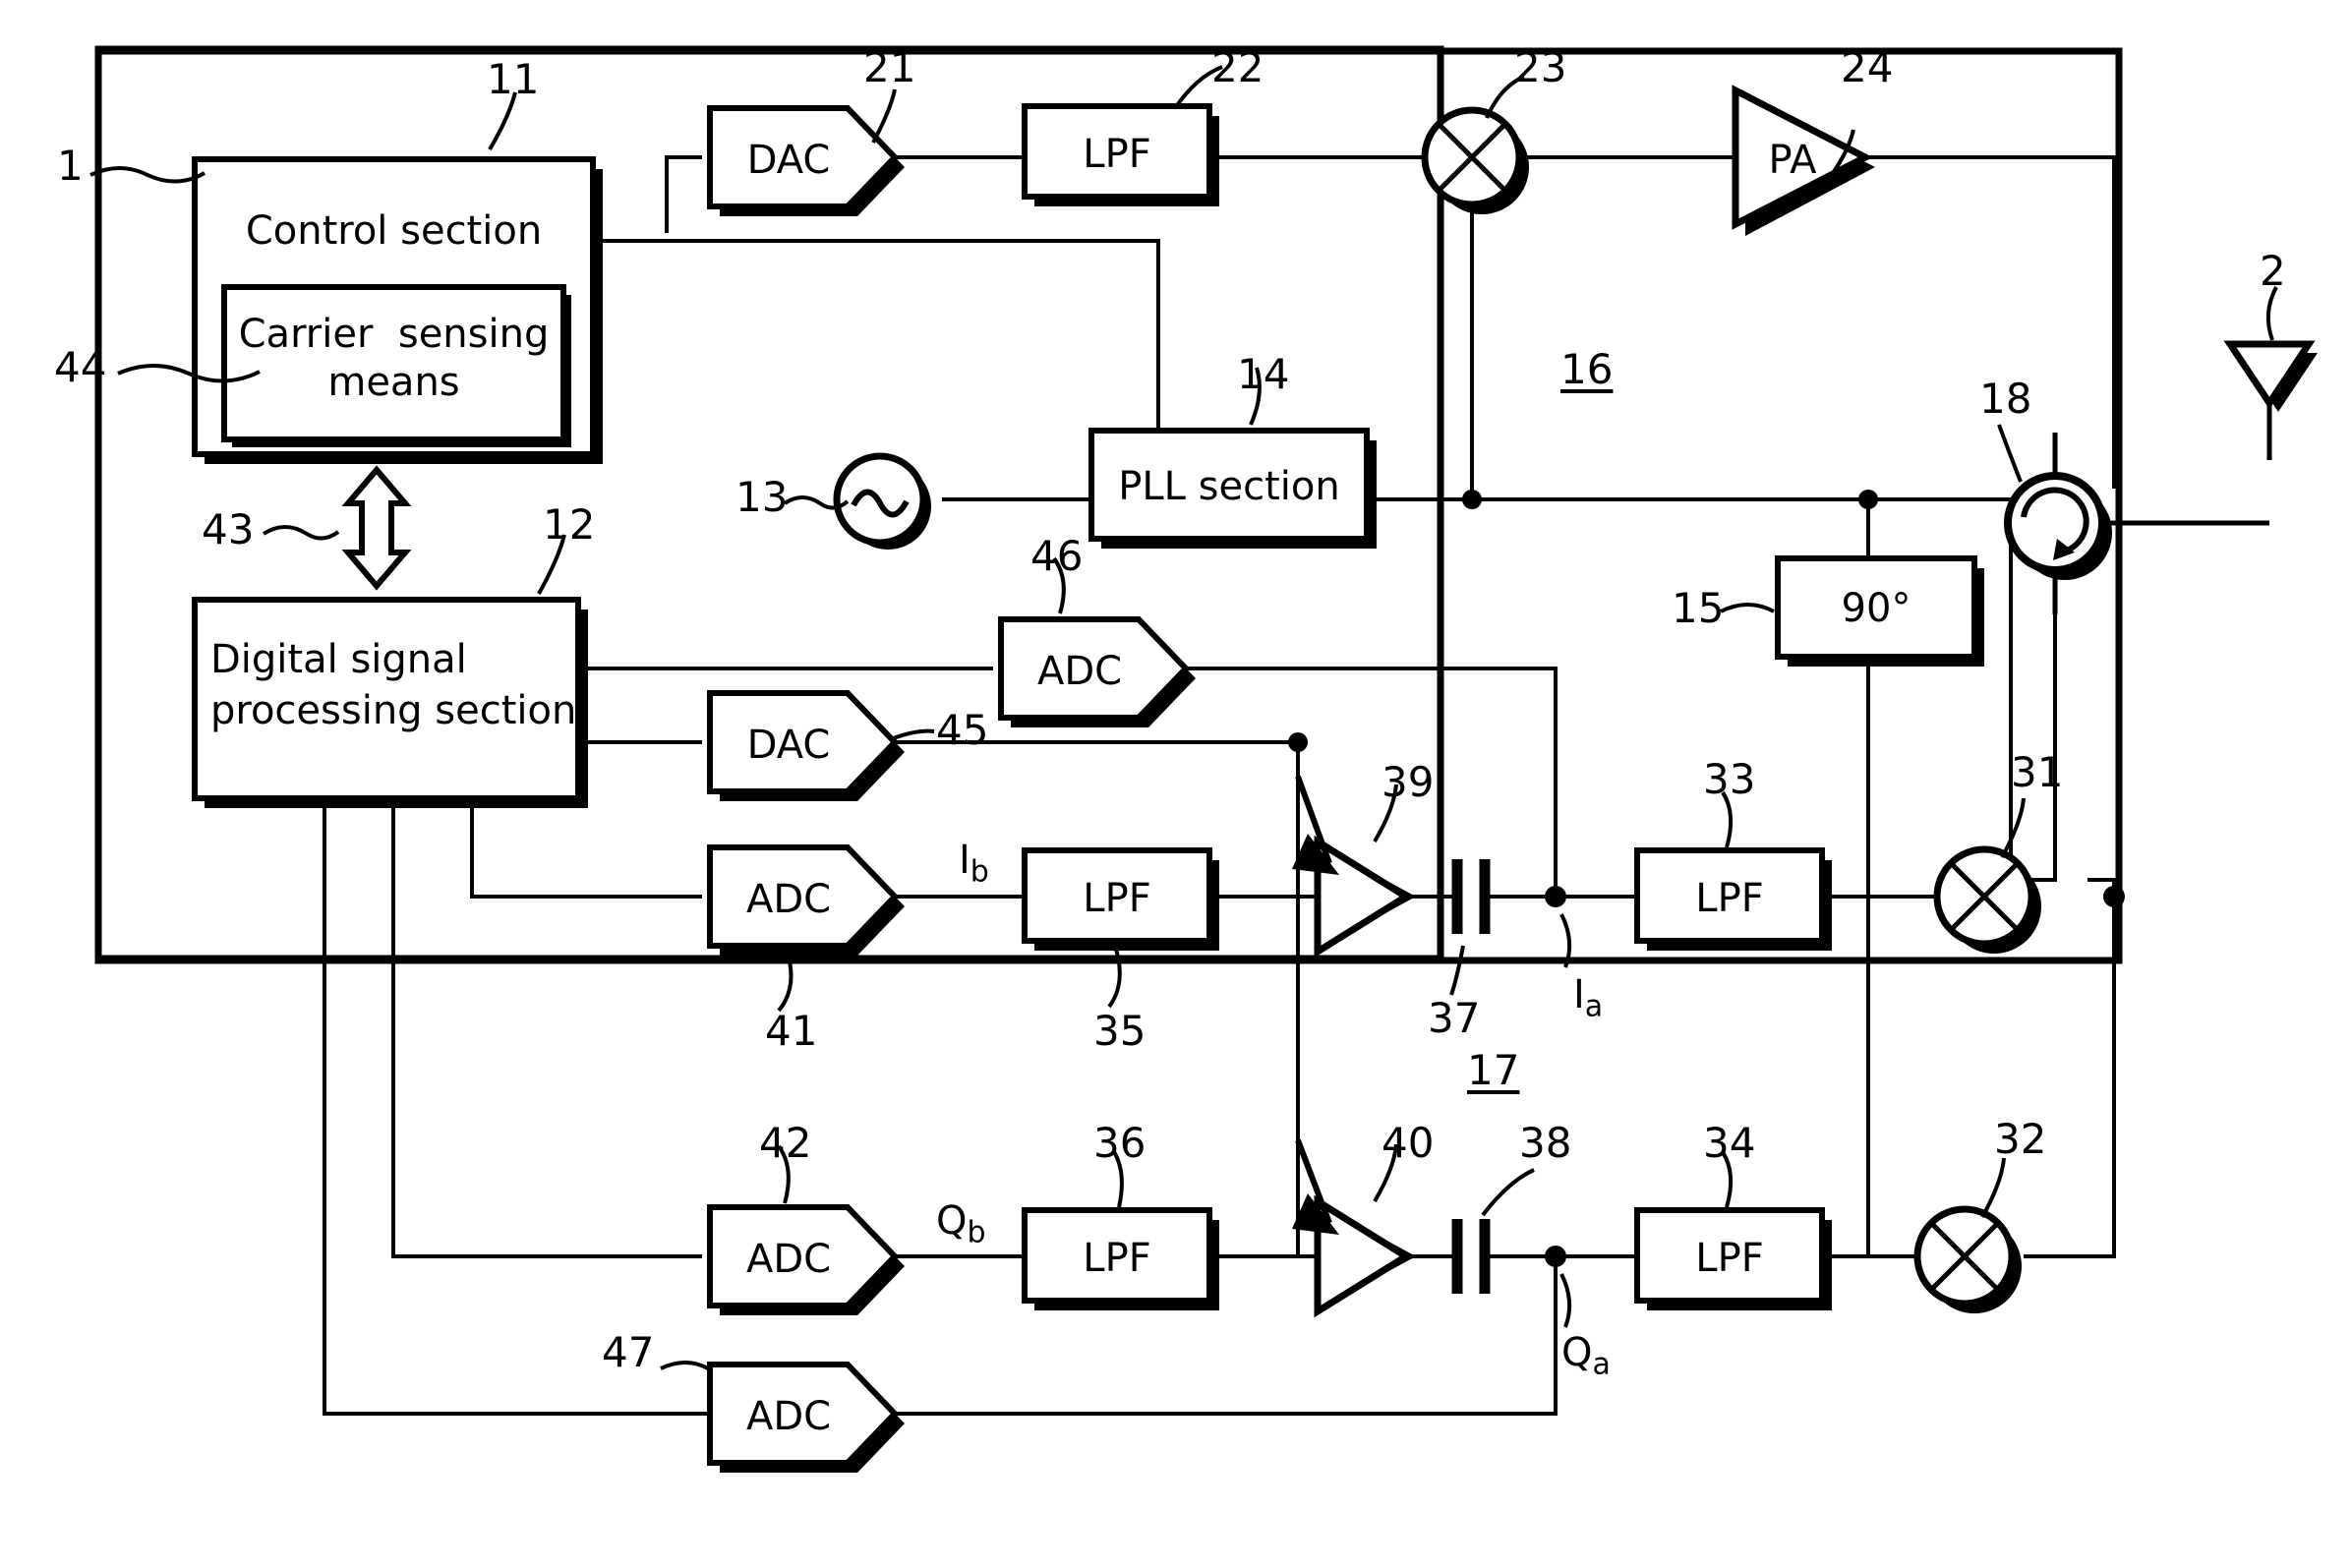 This screenshot has width=2352, height=1568. What do you see at coordinates (1729, 779) in the screenshot?
I see `ref-33: 33` at bounding box center [1729, 779].